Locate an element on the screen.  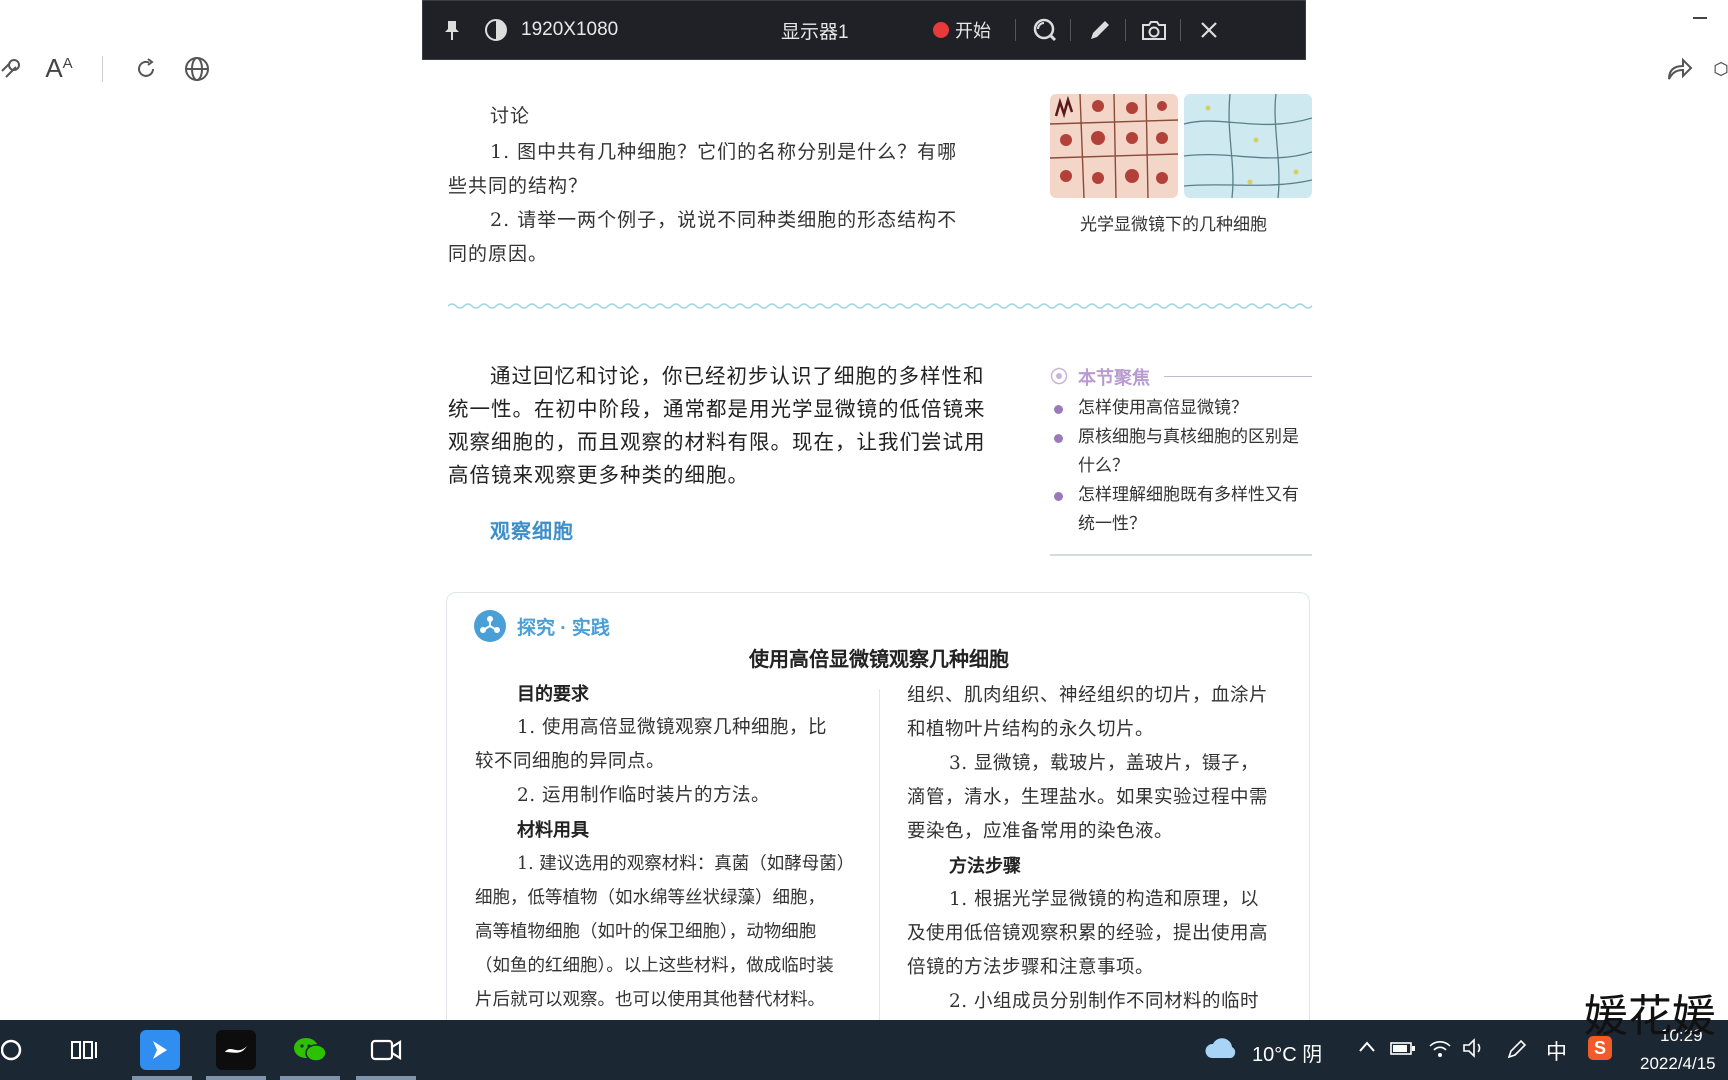
focus-item-3-line1: 怎样理解细胞既有多样性又有 is located at coordinates (1188, 495).